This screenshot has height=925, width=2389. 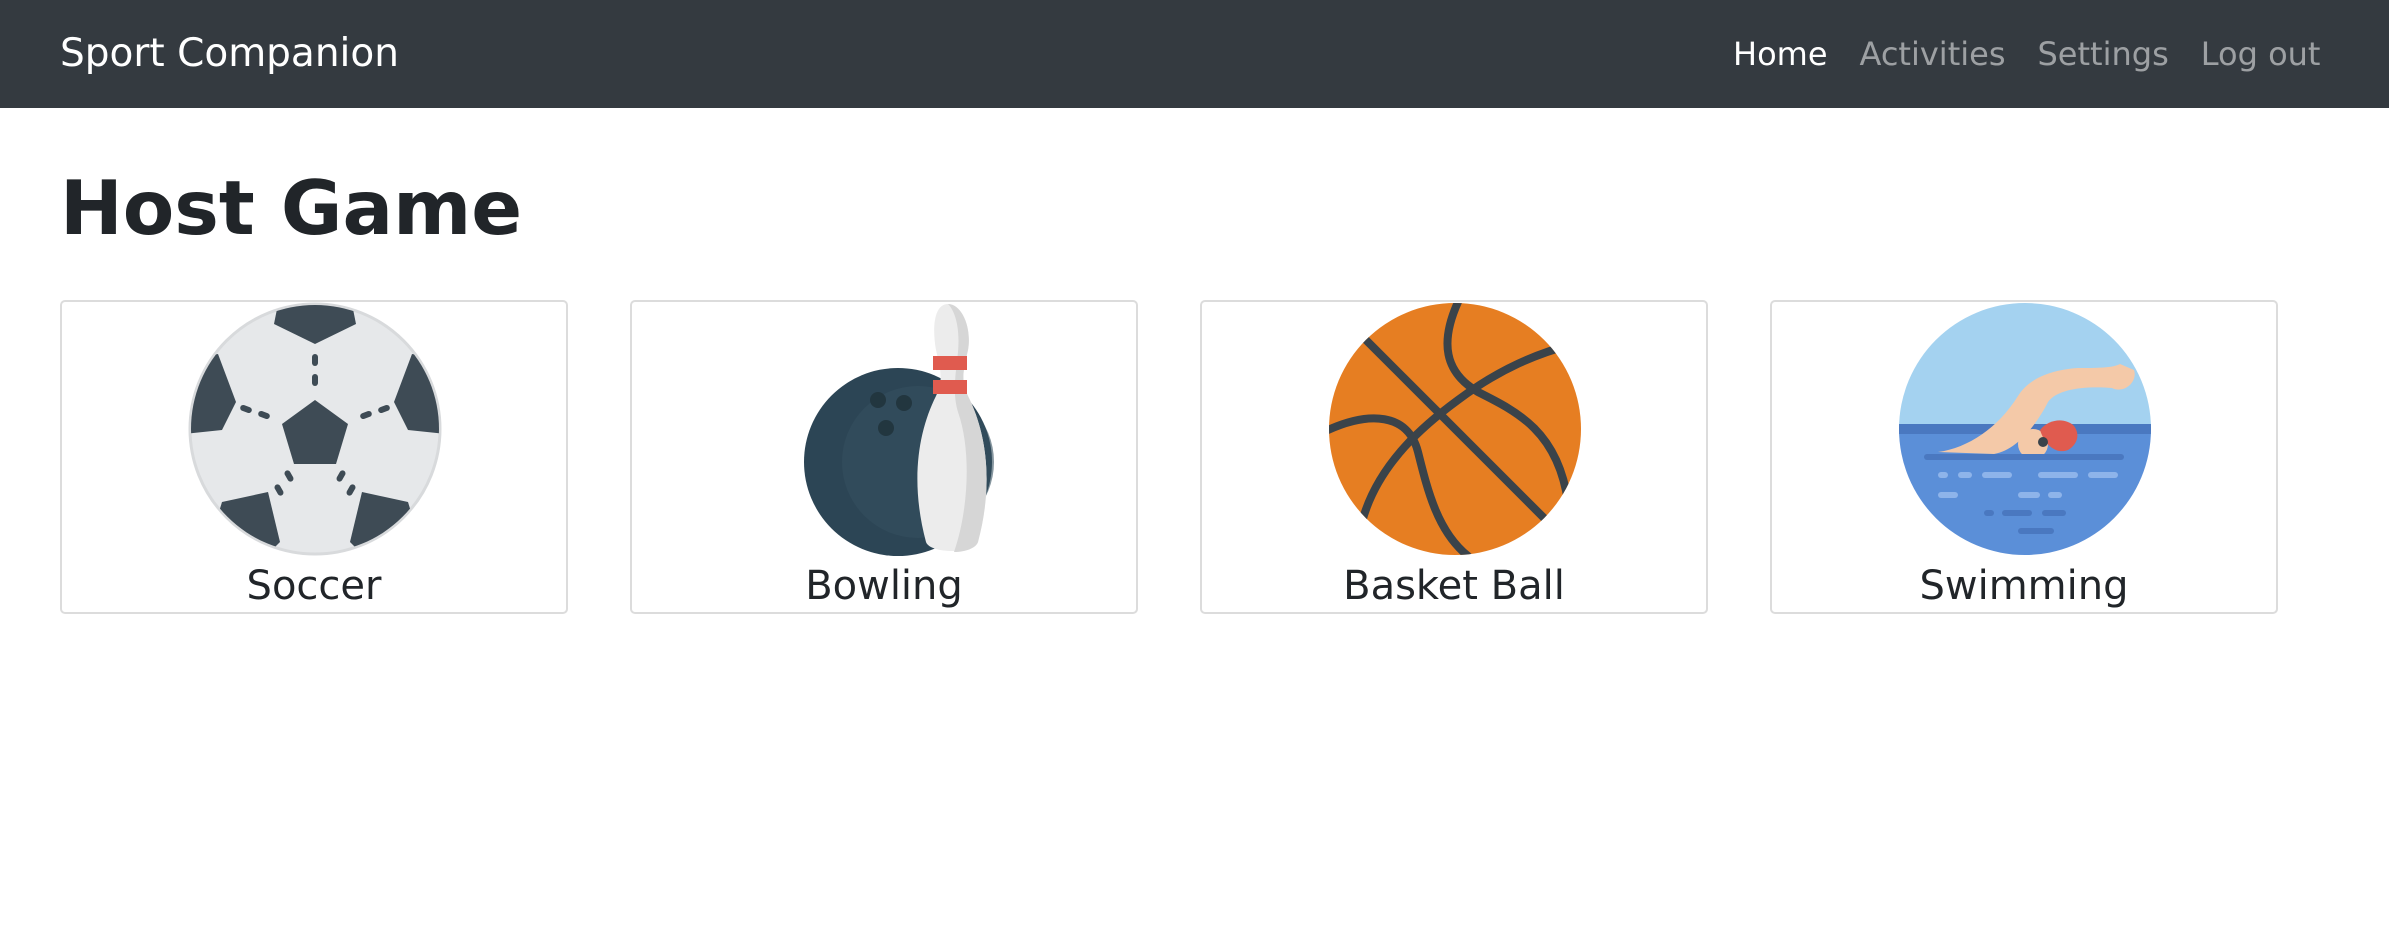 What do you see at coordinates (315, 429) in the screenshot?
I see `soccer-ball-icon` at bounding box center [315, 429].